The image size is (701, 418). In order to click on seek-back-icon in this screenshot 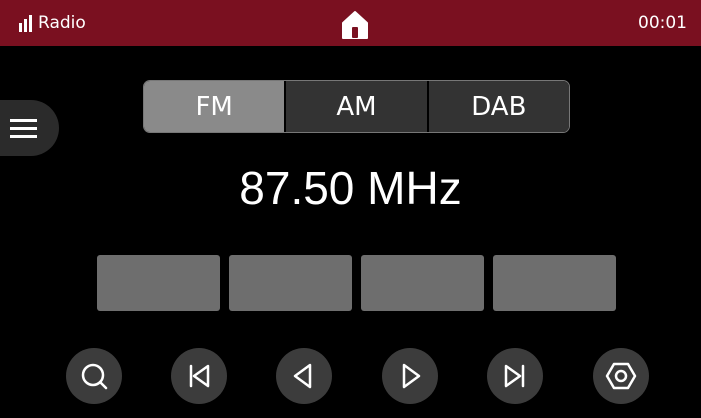, I will do `click(302, 376)`.